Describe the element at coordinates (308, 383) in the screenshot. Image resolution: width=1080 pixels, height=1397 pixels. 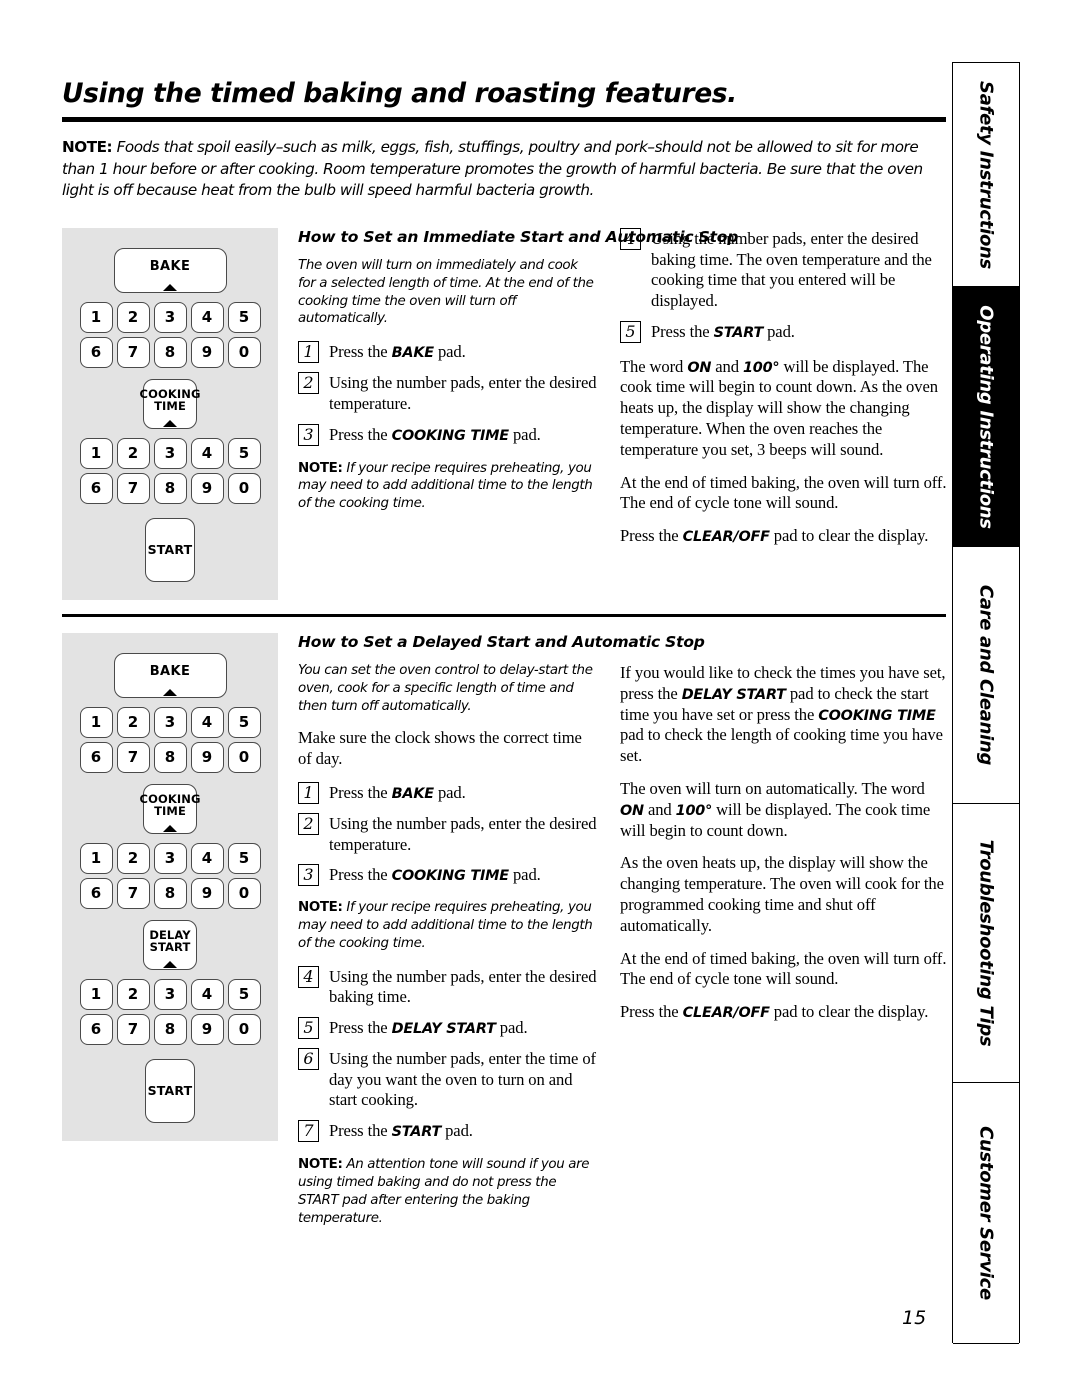
I see `step-number: 2` at that location.